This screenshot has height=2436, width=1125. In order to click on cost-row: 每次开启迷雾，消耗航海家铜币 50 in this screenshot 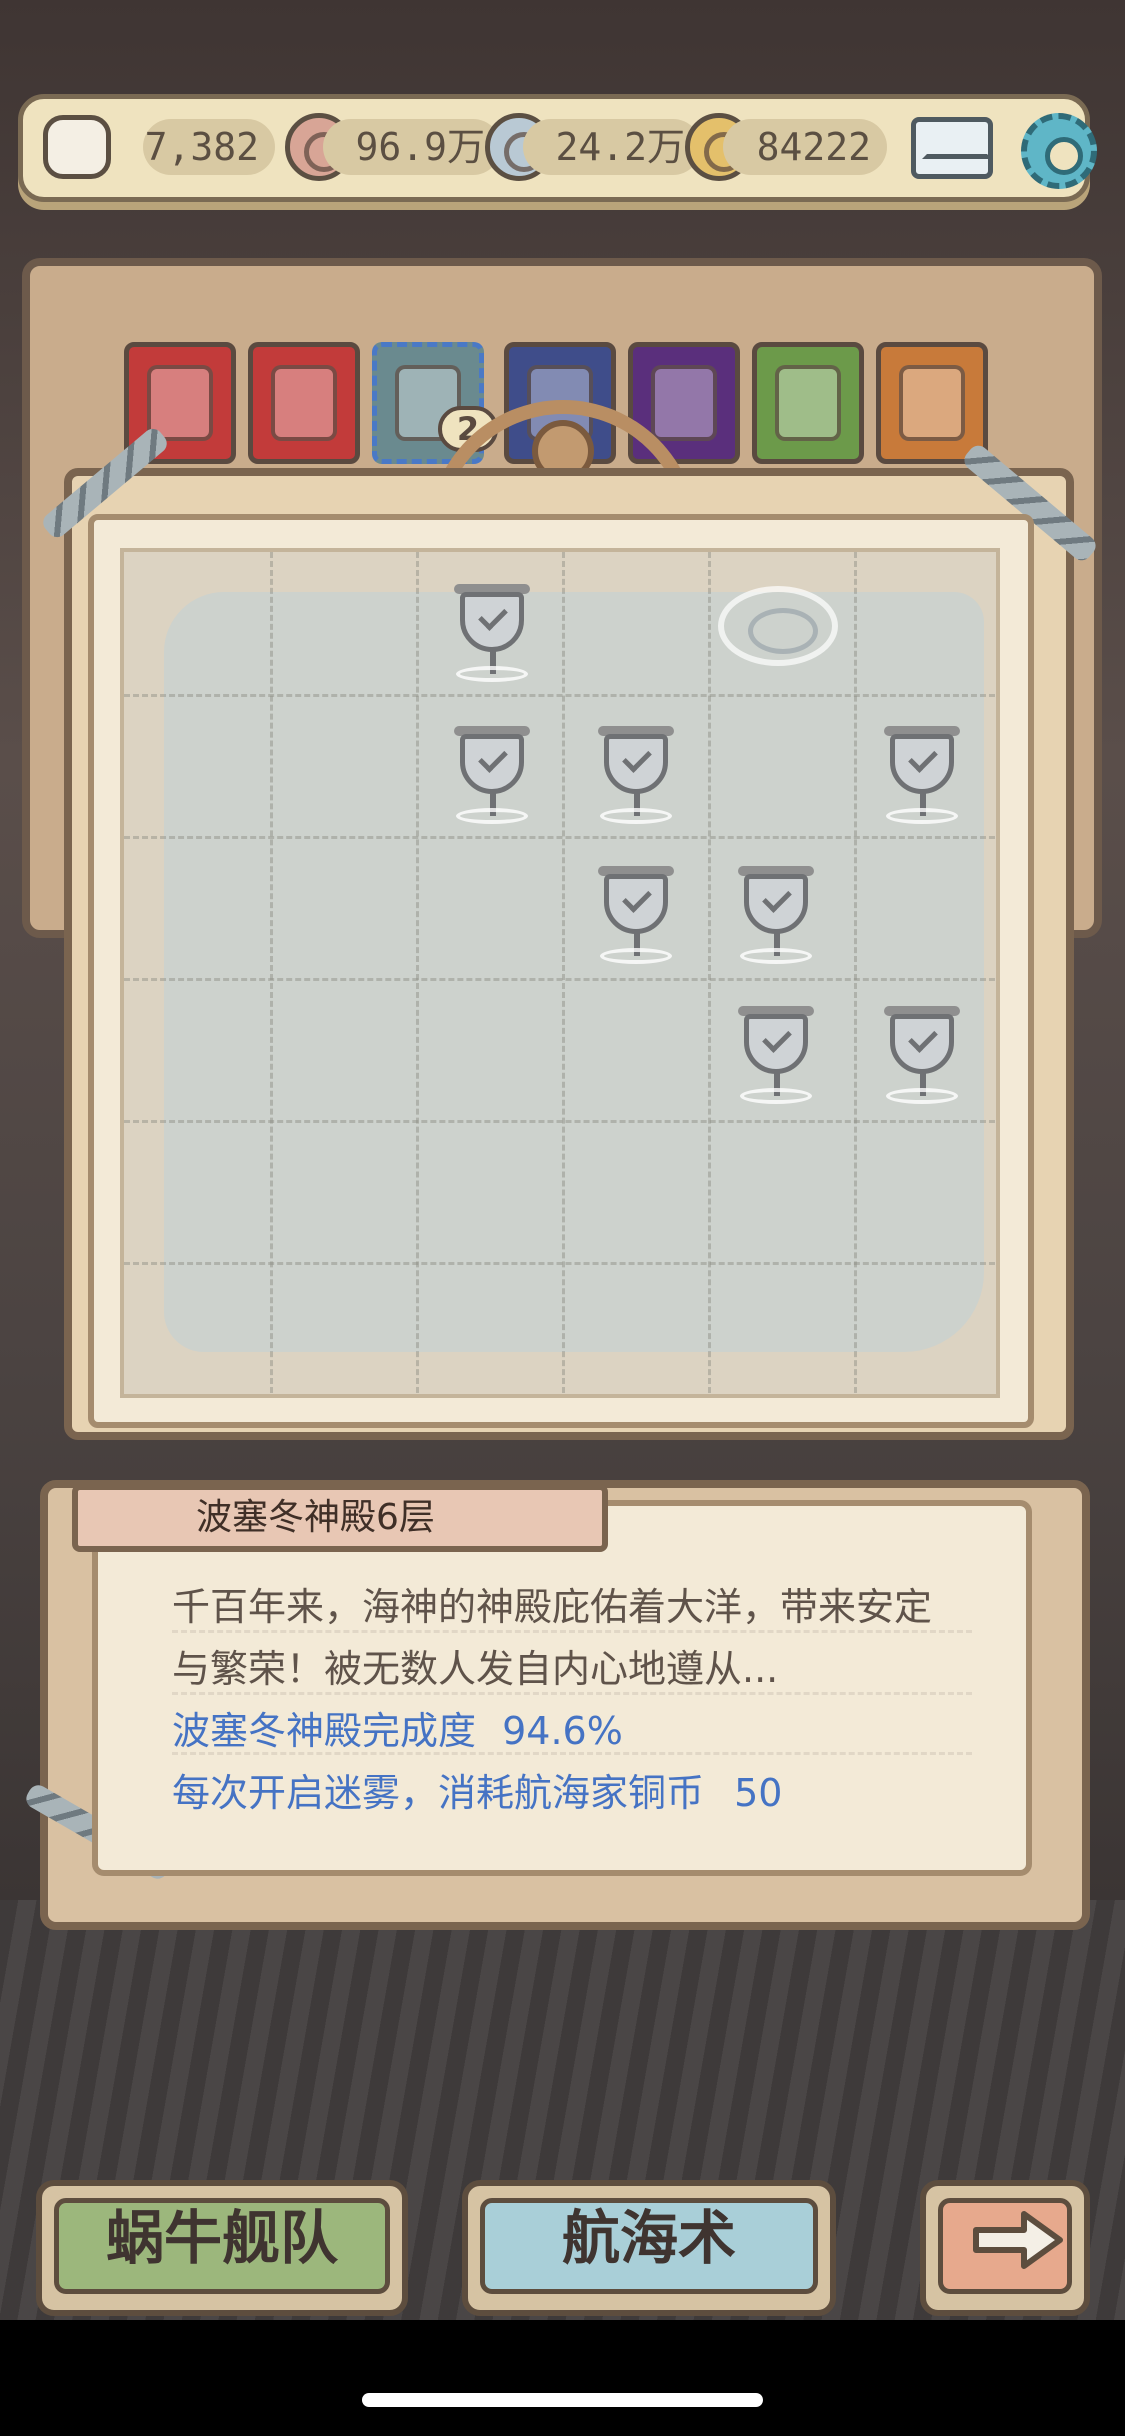, I will do `click(477, 1789)`.